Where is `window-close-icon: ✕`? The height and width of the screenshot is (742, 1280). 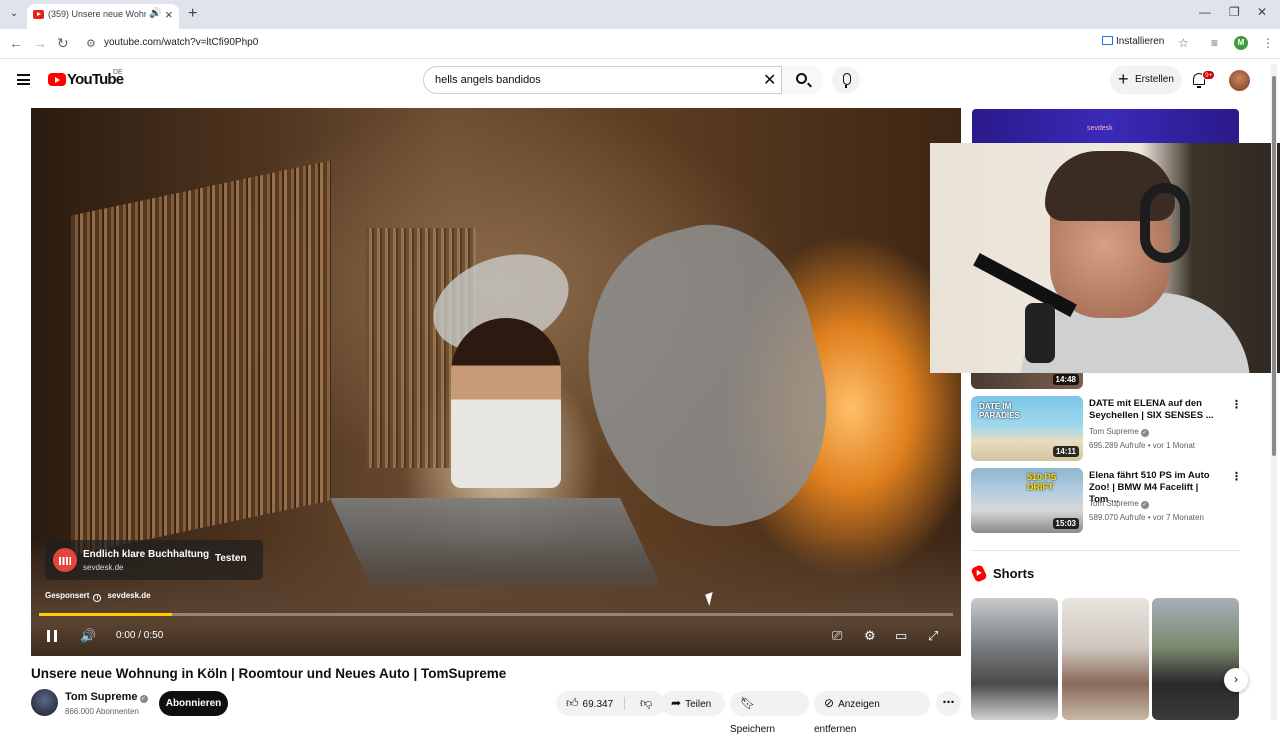 window-close-icon: ✕ is located at coordinates (1262, 12).